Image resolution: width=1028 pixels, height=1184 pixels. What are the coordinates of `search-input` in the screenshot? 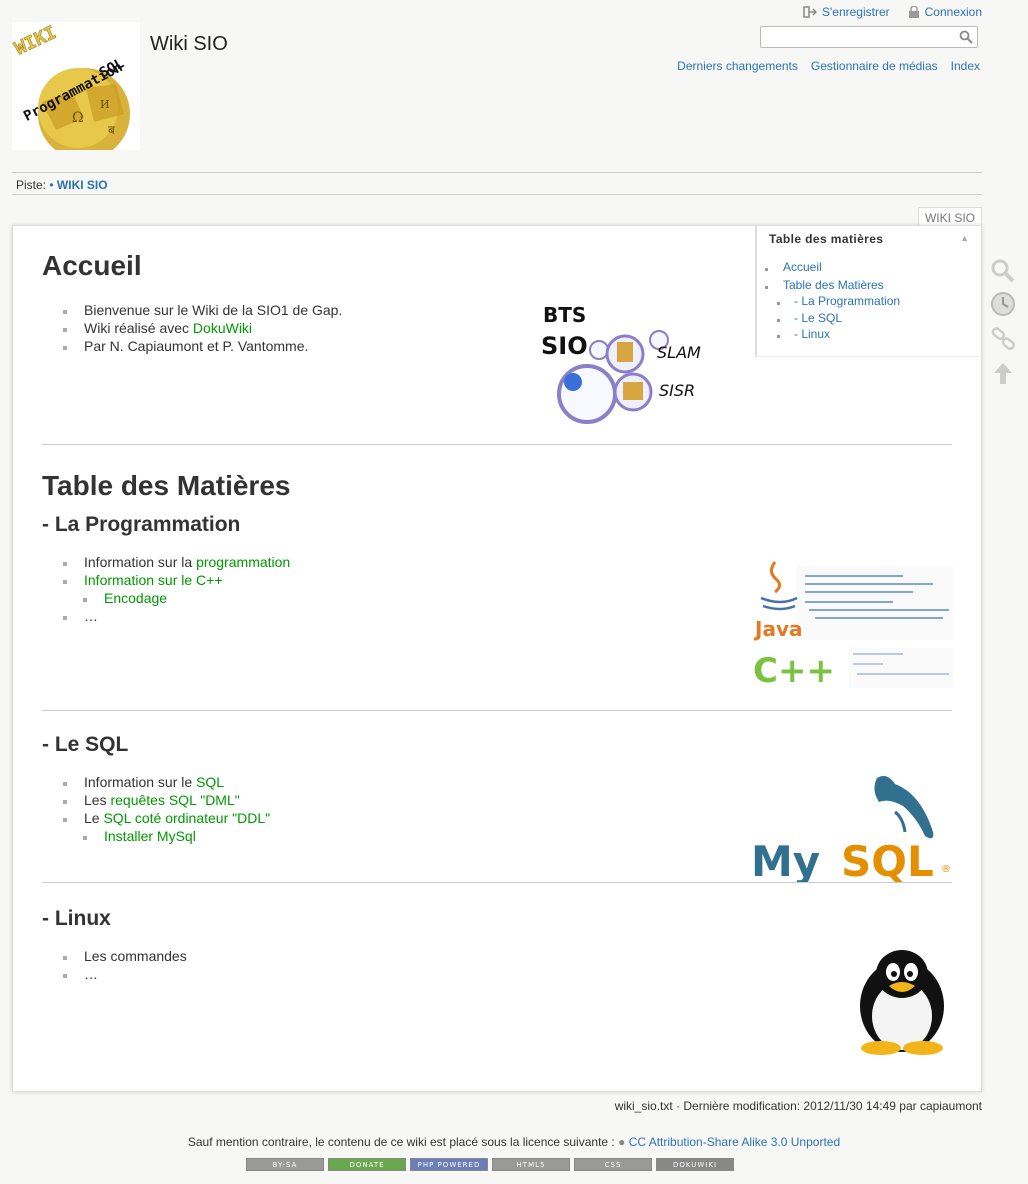 It's located at (861, 38).